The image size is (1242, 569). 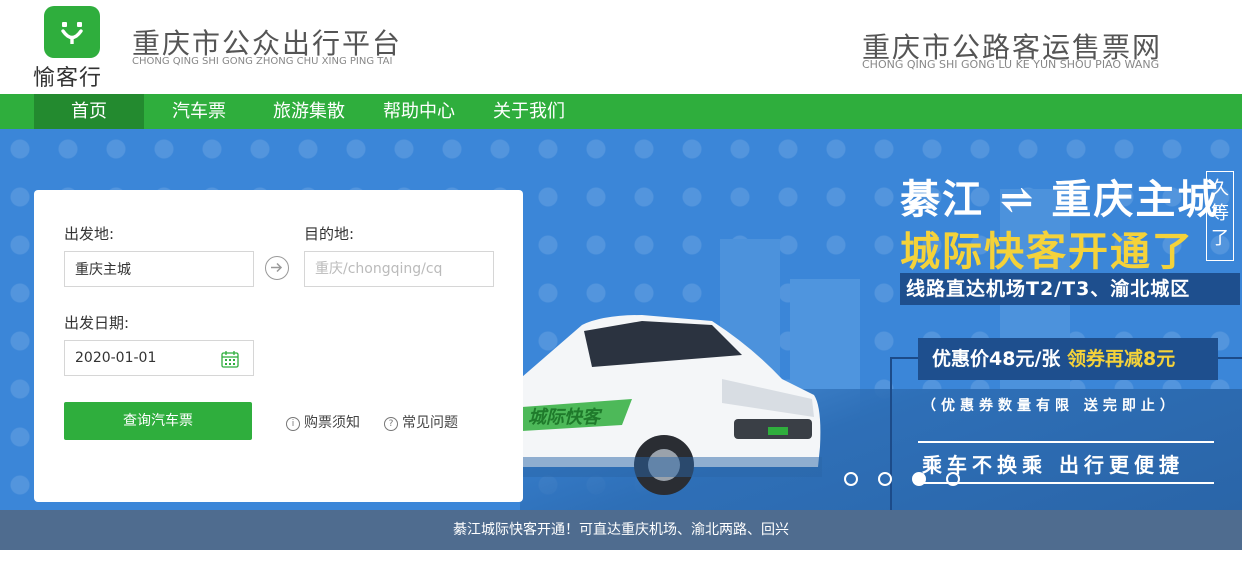 What do you see at coordinates (529, 111) in the screenshot?
I see `nav-item-about: 关于我们` at bounding box center [529, 111].